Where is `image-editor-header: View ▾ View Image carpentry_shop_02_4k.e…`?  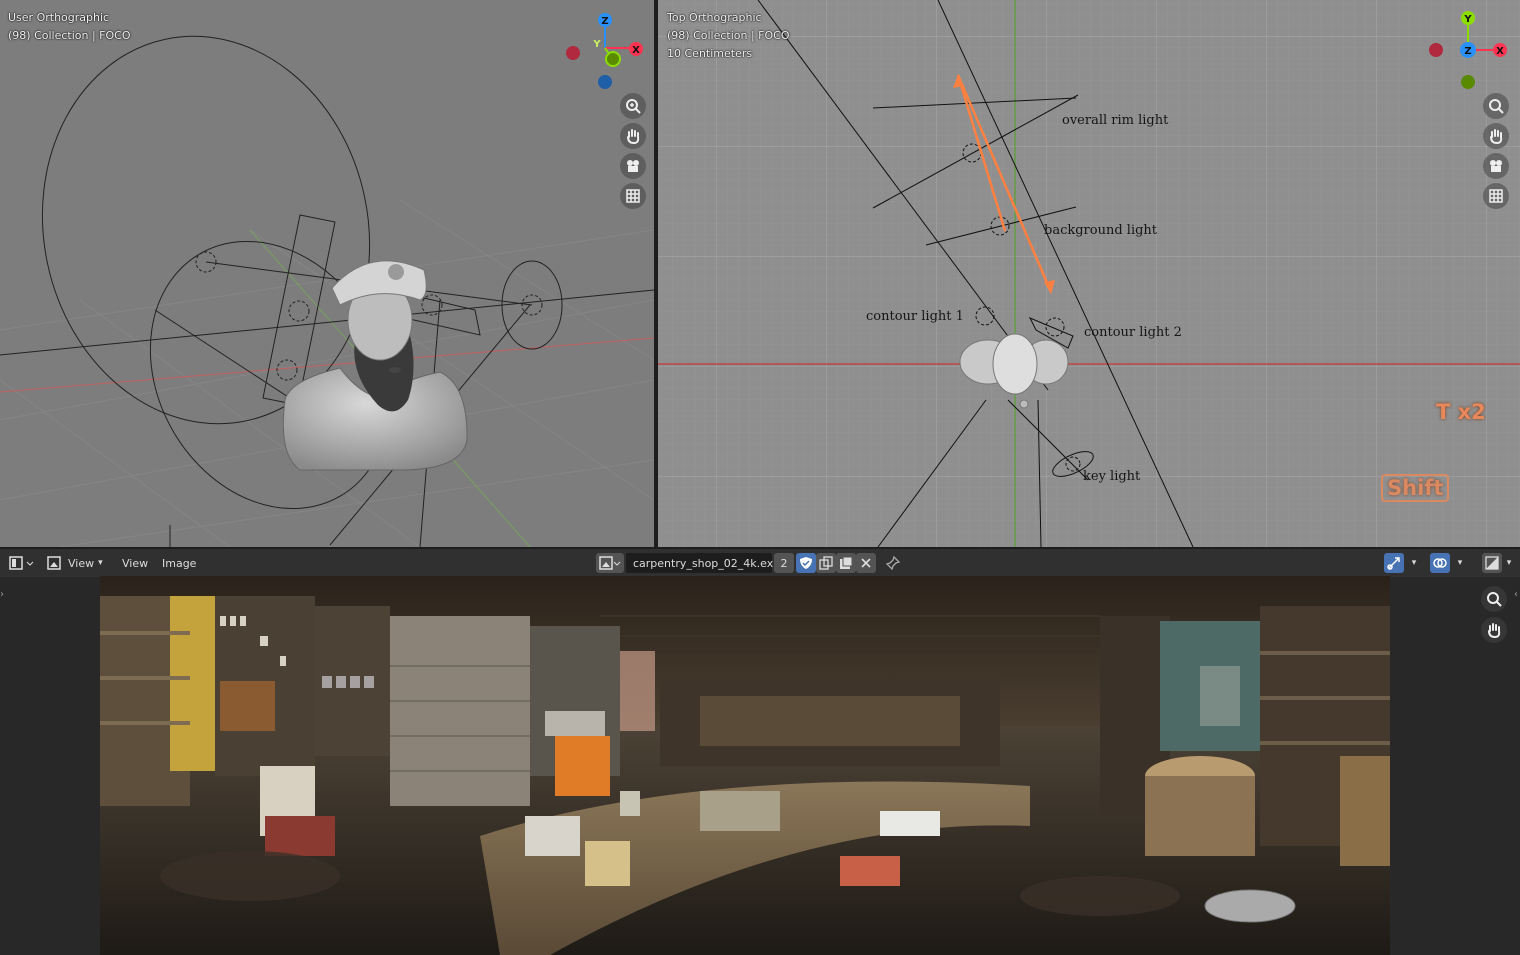
image-editor-header: View ▾ View Image carpentry_shop_02_4k.e… is located at coordinates (760, 563).